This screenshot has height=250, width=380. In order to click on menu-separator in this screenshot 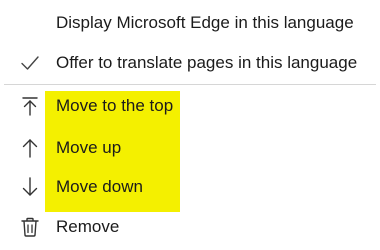, I will do `click(190, 84)`.